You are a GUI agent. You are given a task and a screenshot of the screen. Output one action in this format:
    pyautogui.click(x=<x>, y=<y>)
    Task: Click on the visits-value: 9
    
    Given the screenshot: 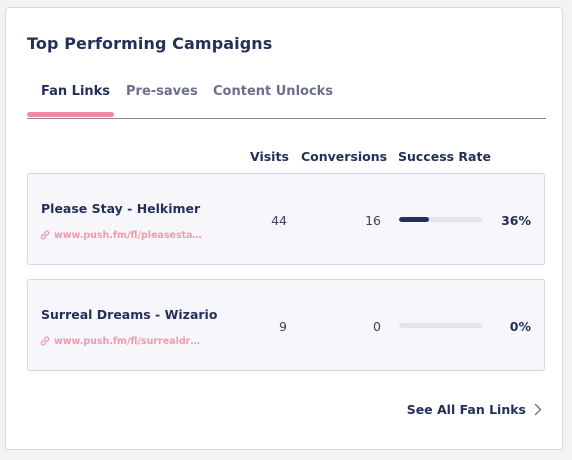 What is the action you would take?
    pyautogui.click(x=283, y=326)
    